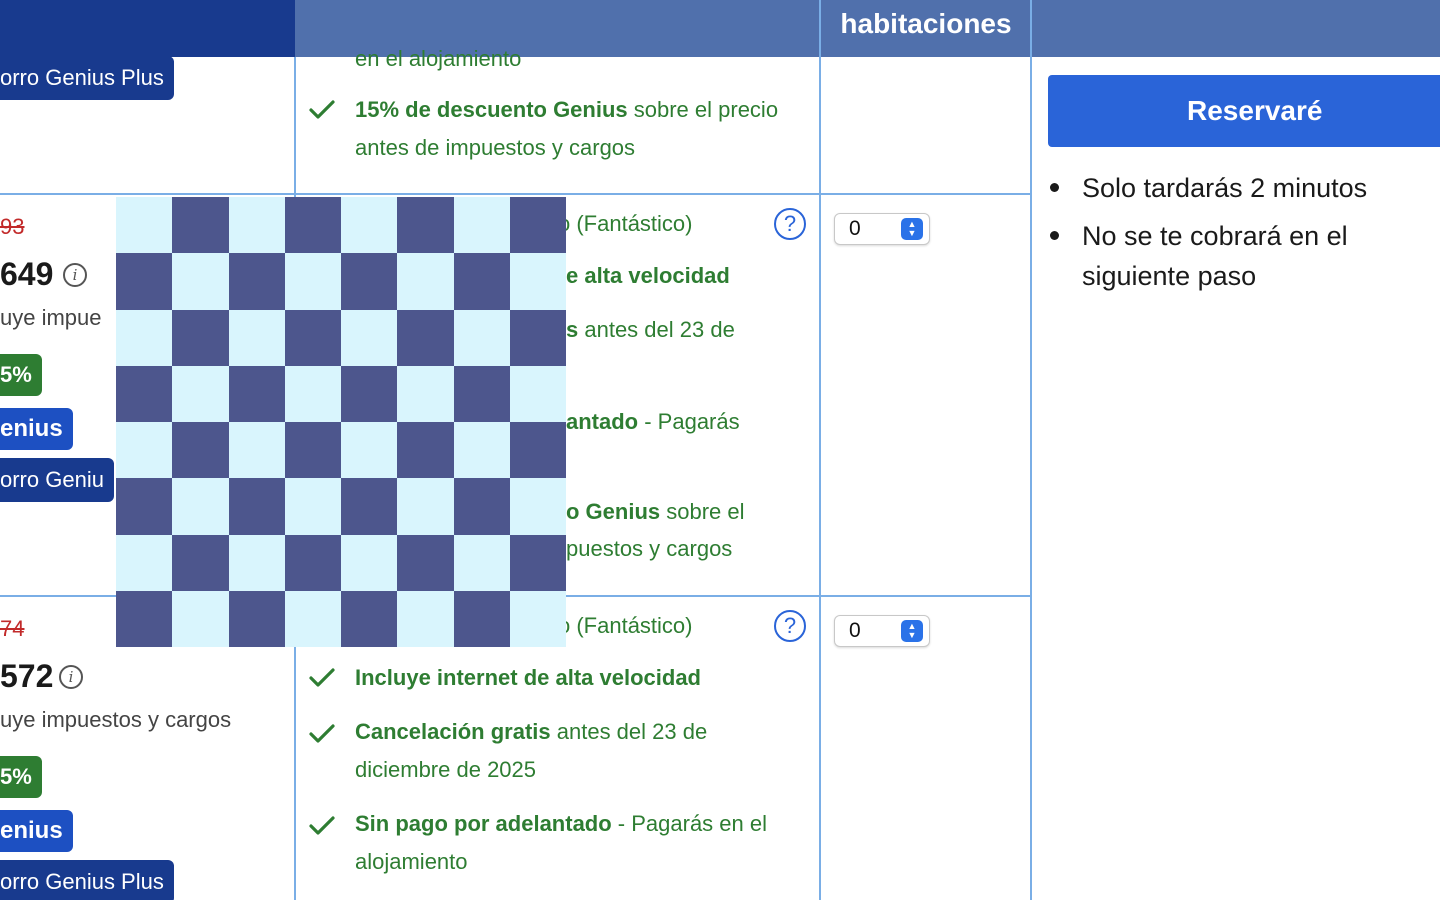 The height and width of the screenshot is (900, 1440). What do you see at coordinates (689, 421) in the screenshot?
I see `prepay-rest: - Pagarás` at bounding box center [689, 421].